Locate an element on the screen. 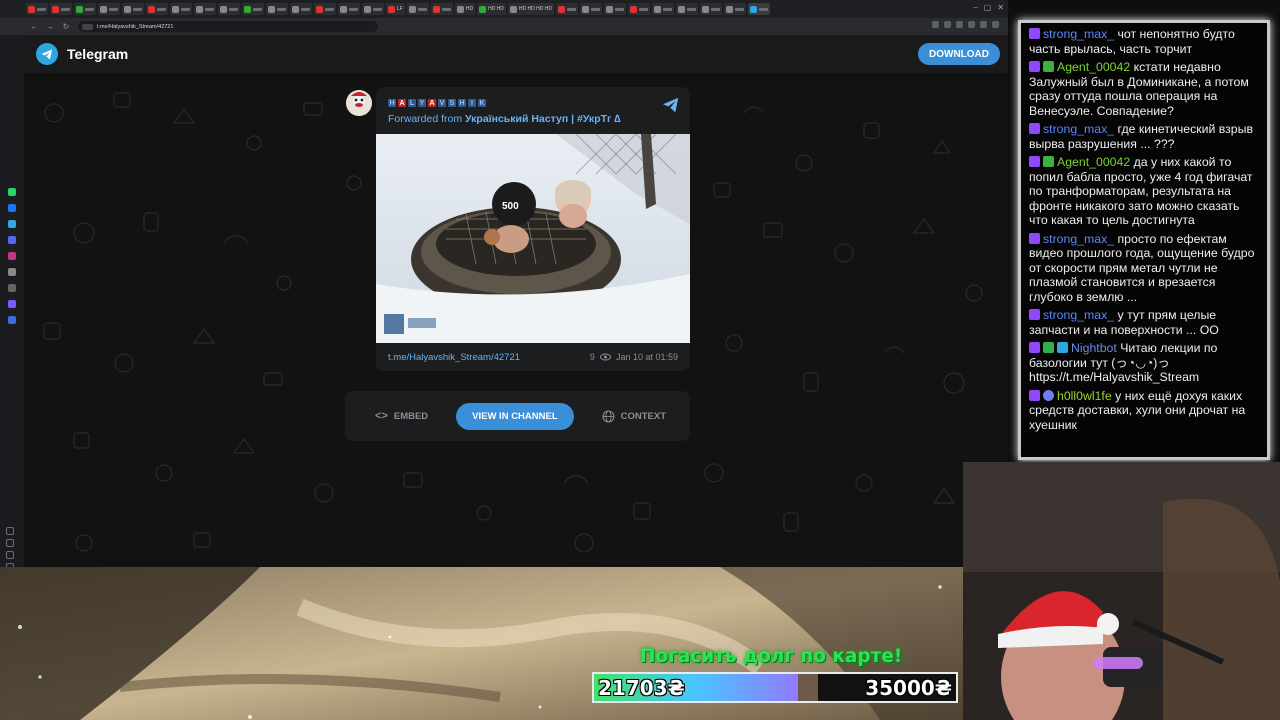 The height and width of the screenshot is (720, 1280). twitch-badge-icon is located at coordinates (1034, 161).